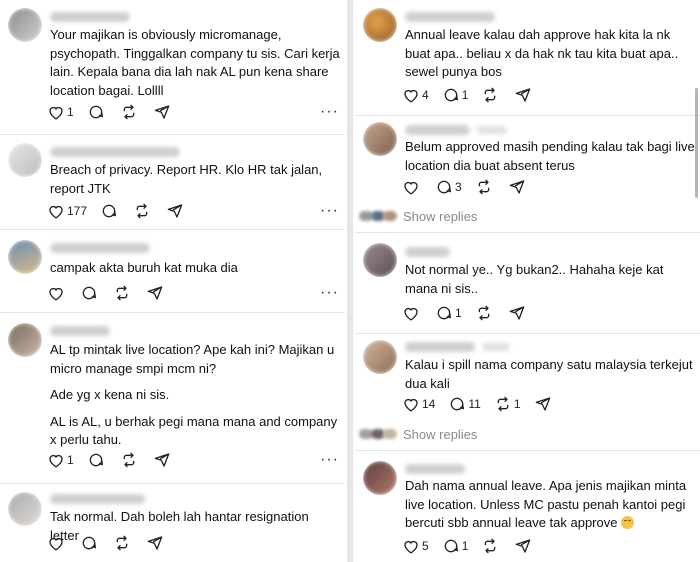 The width and height of the screenshot is (700, 562). I want to click on like-button: 5, so click(416, 546).